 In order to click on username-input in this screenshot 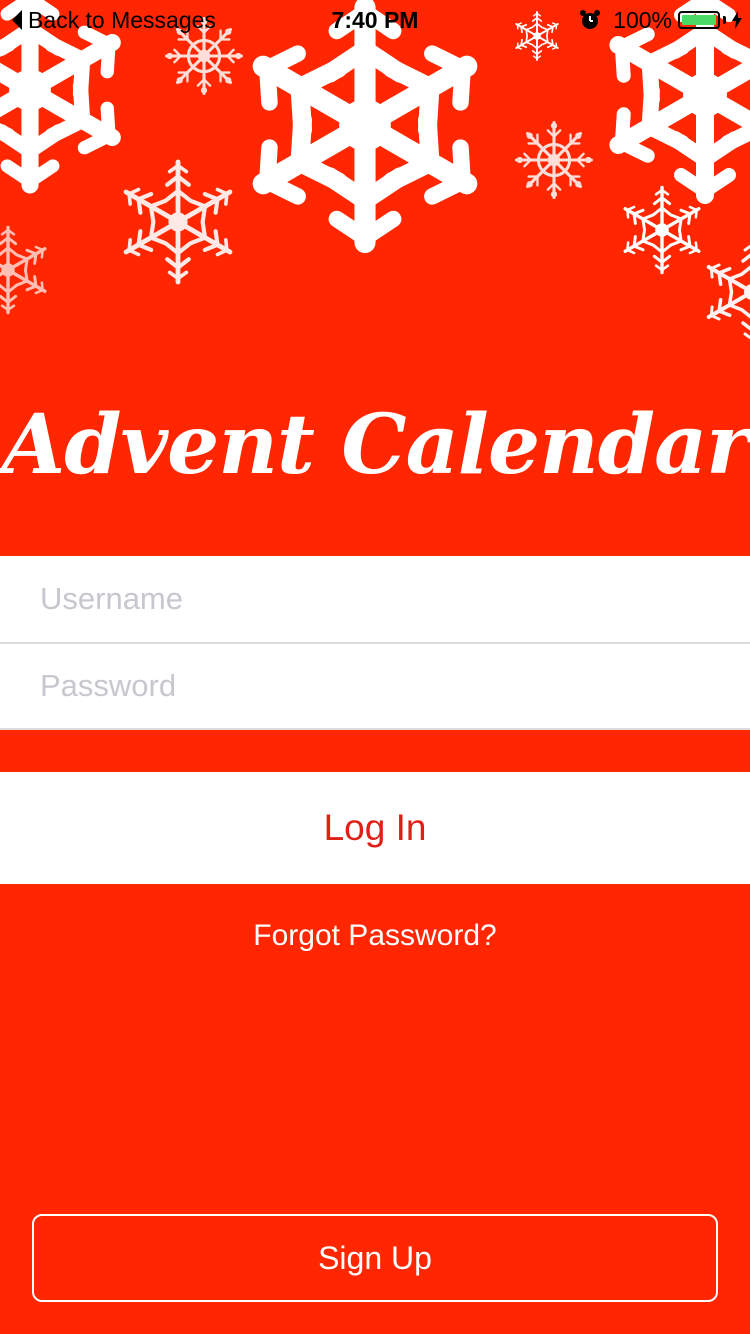, I will do `click(375, 599)`.